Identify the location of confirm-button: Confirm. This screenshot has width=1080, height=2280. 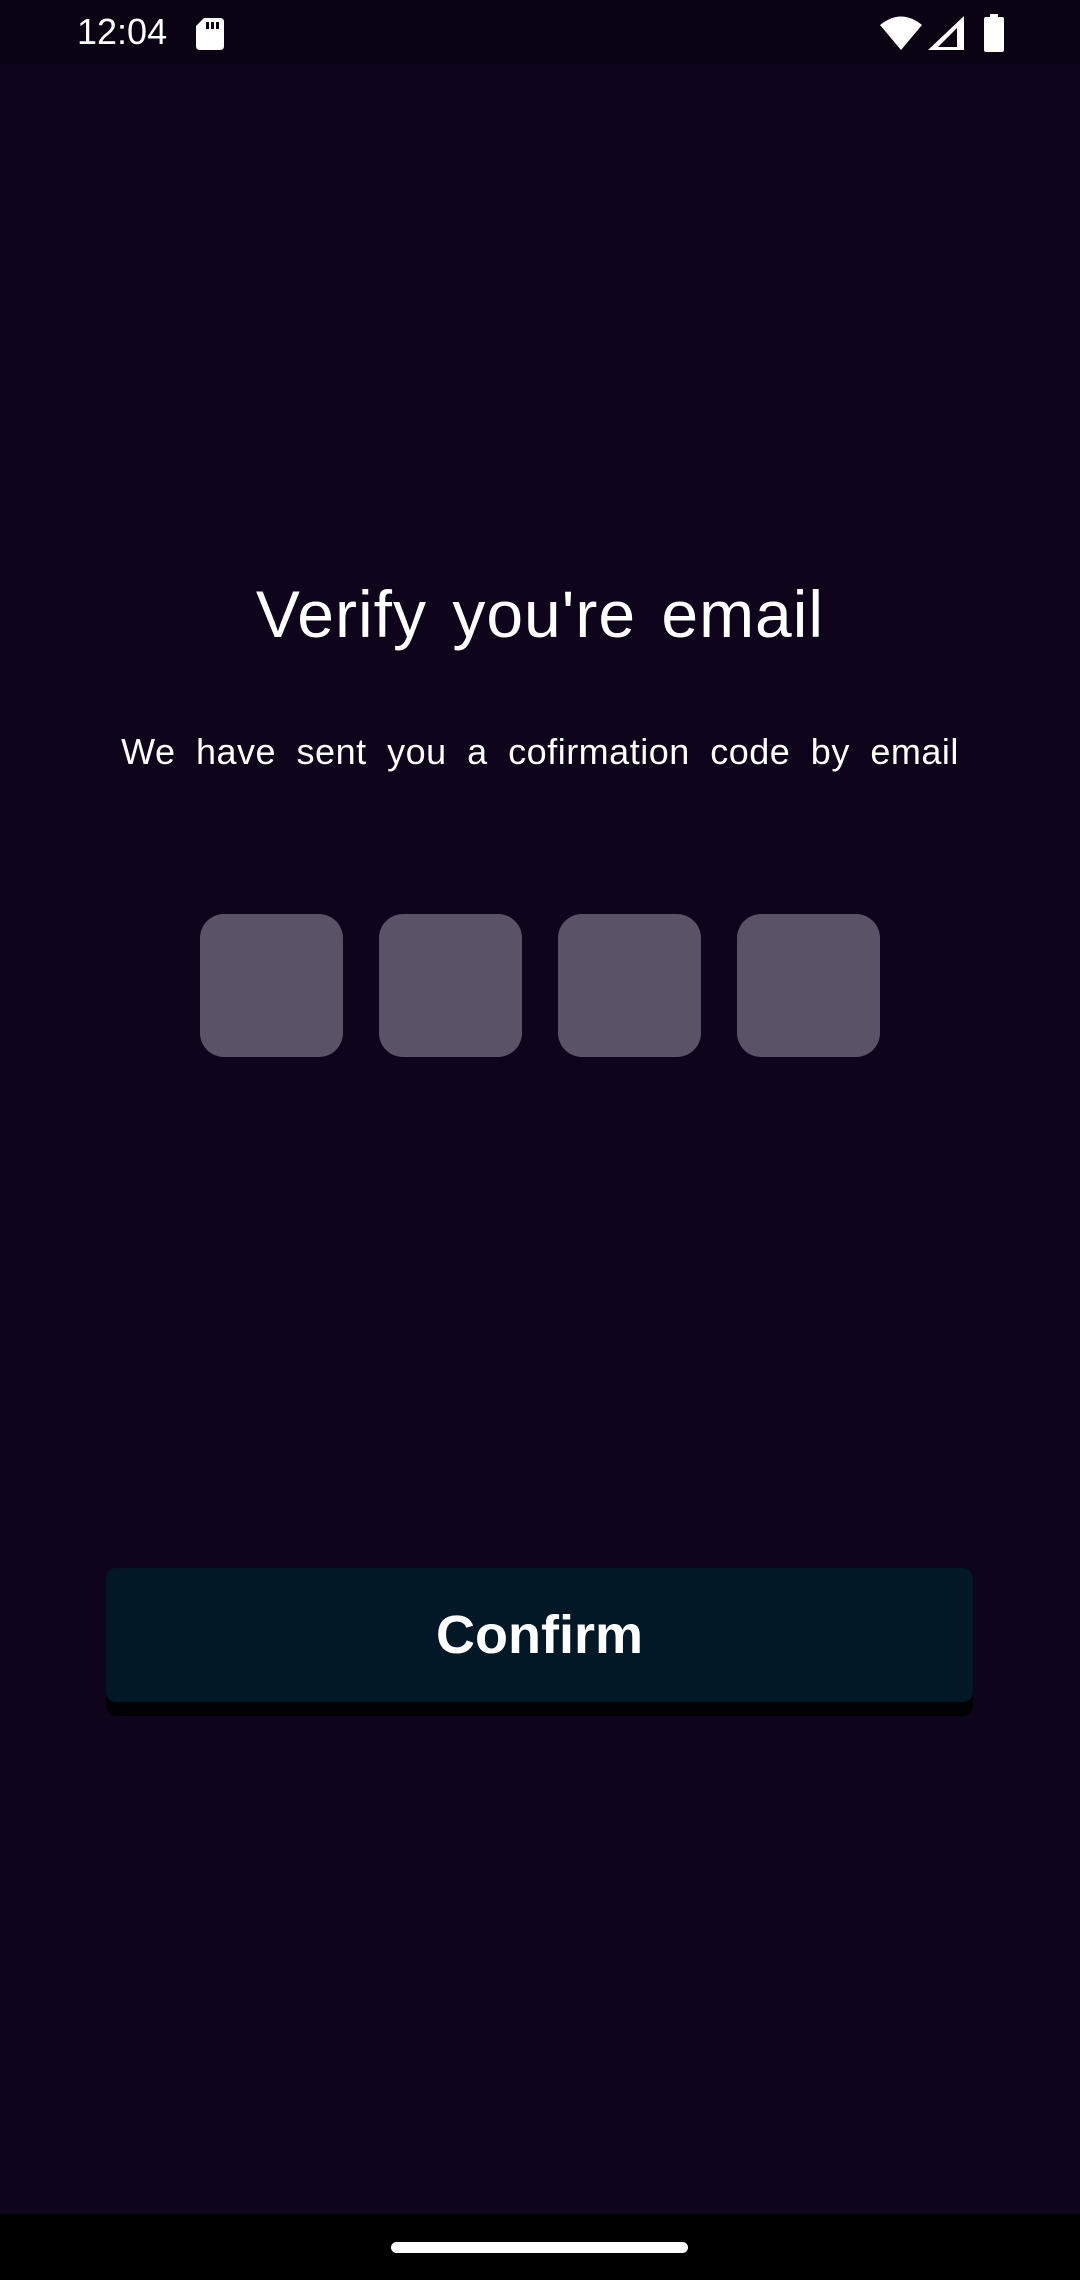
(539, 1635).